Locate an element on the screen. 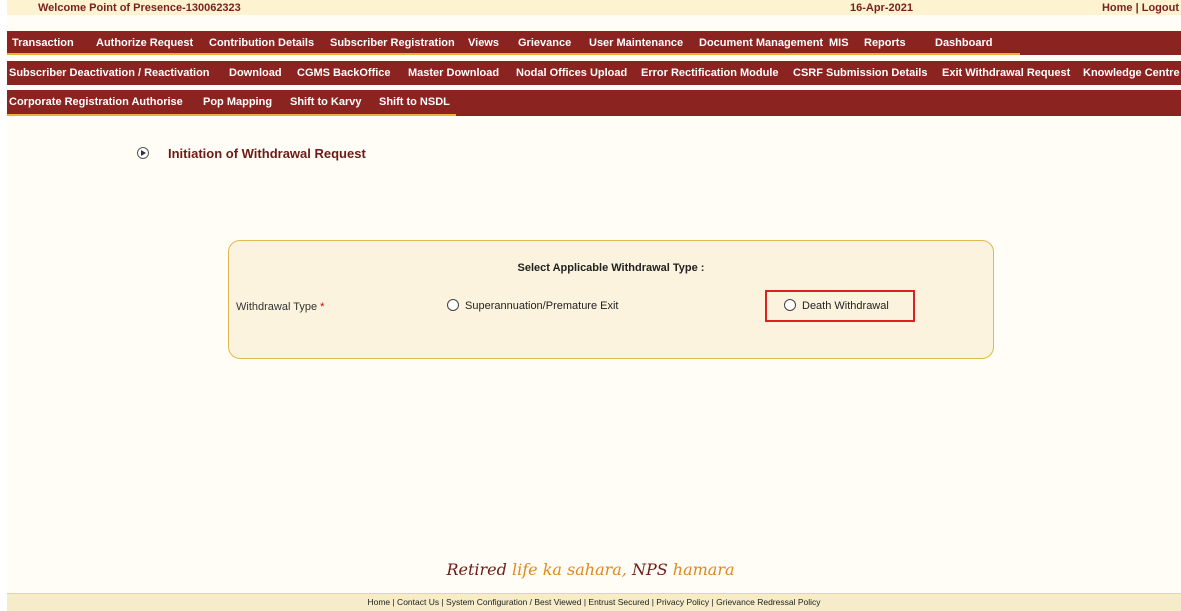  withdrawal-type-label: Withdrawal Type * is located at coordinates (280, 307).